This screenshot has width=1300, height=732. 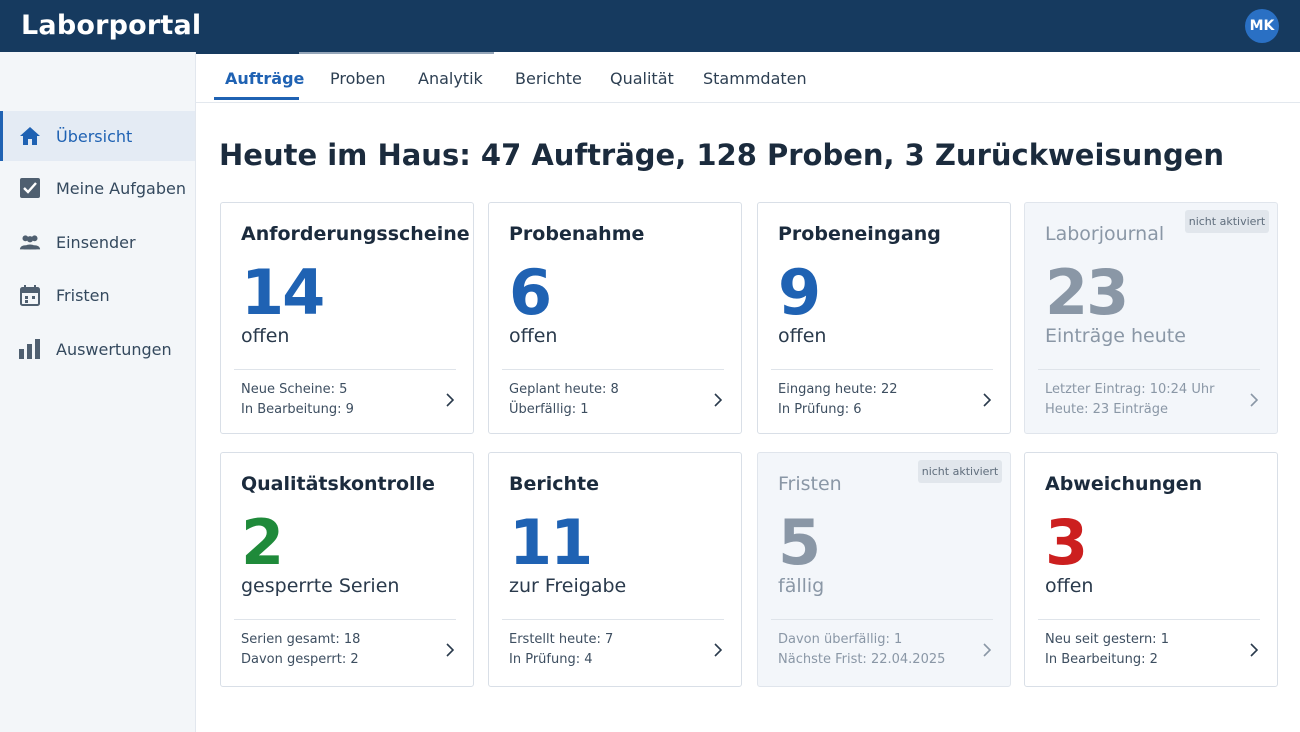 I want to click on card-value: 23, so click(x=1087, y=292).